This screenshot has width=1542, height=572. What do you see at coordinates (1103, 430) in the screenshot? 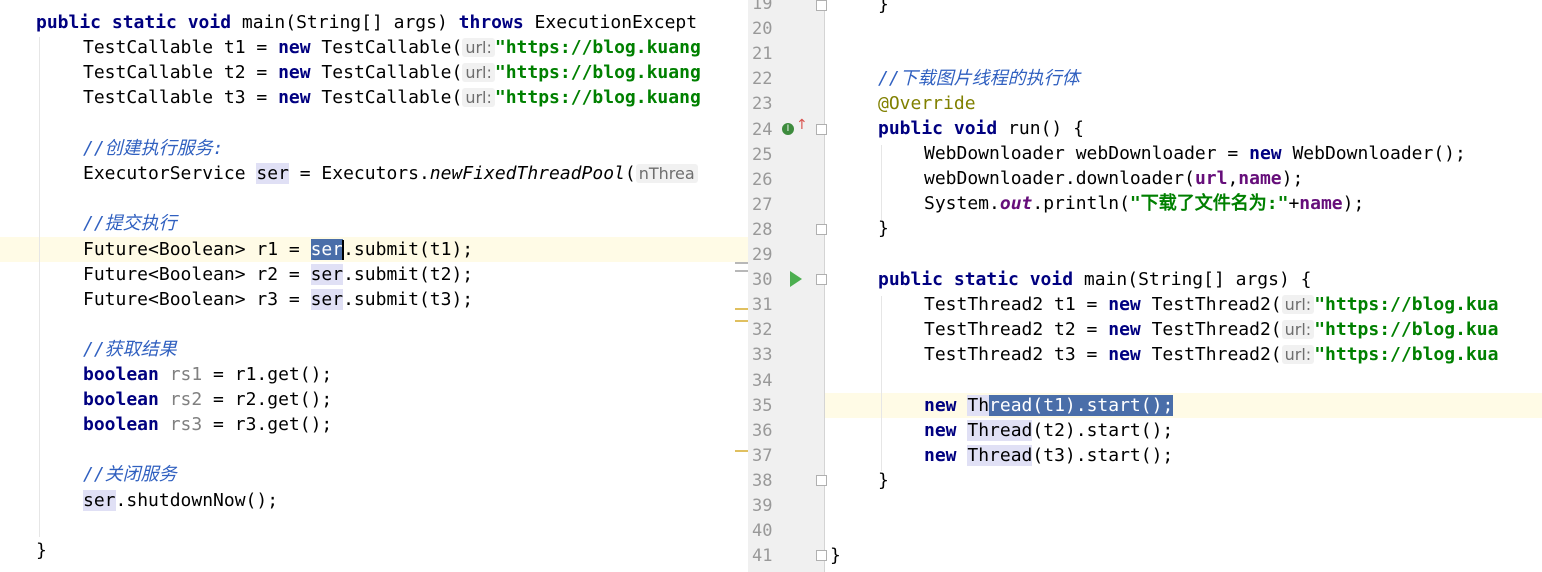
I see `code-text: (t2).start();` at bounding box center [1103, 430].